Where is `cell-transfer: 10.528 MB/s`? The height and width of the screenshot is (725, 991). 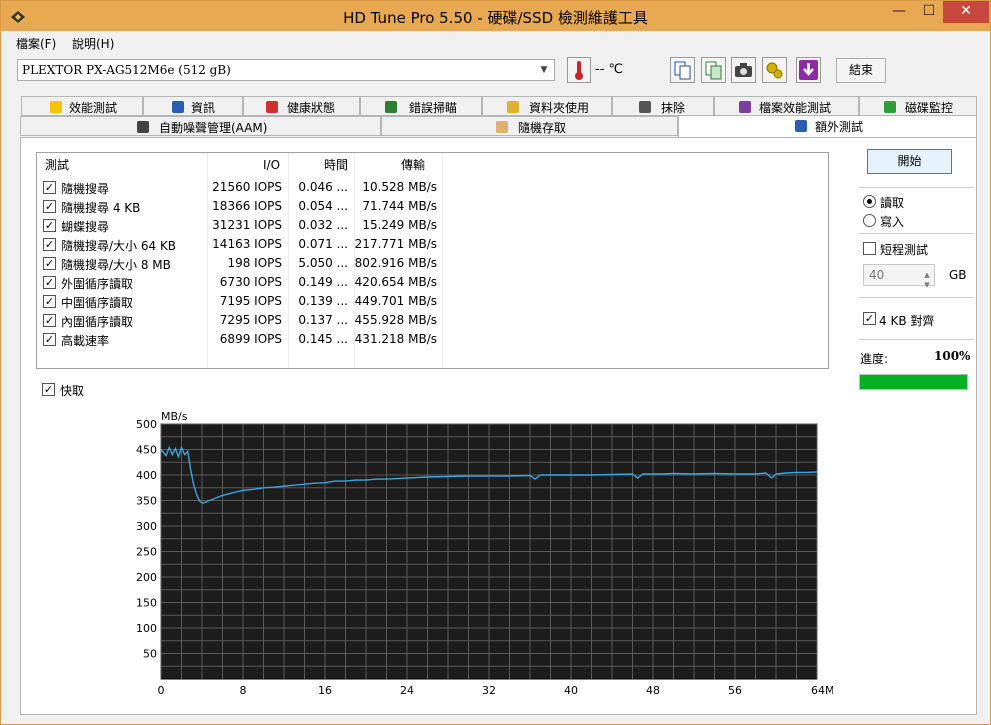 cell-transfer: 10.528 MB/s is located at coordinates (399, 187).